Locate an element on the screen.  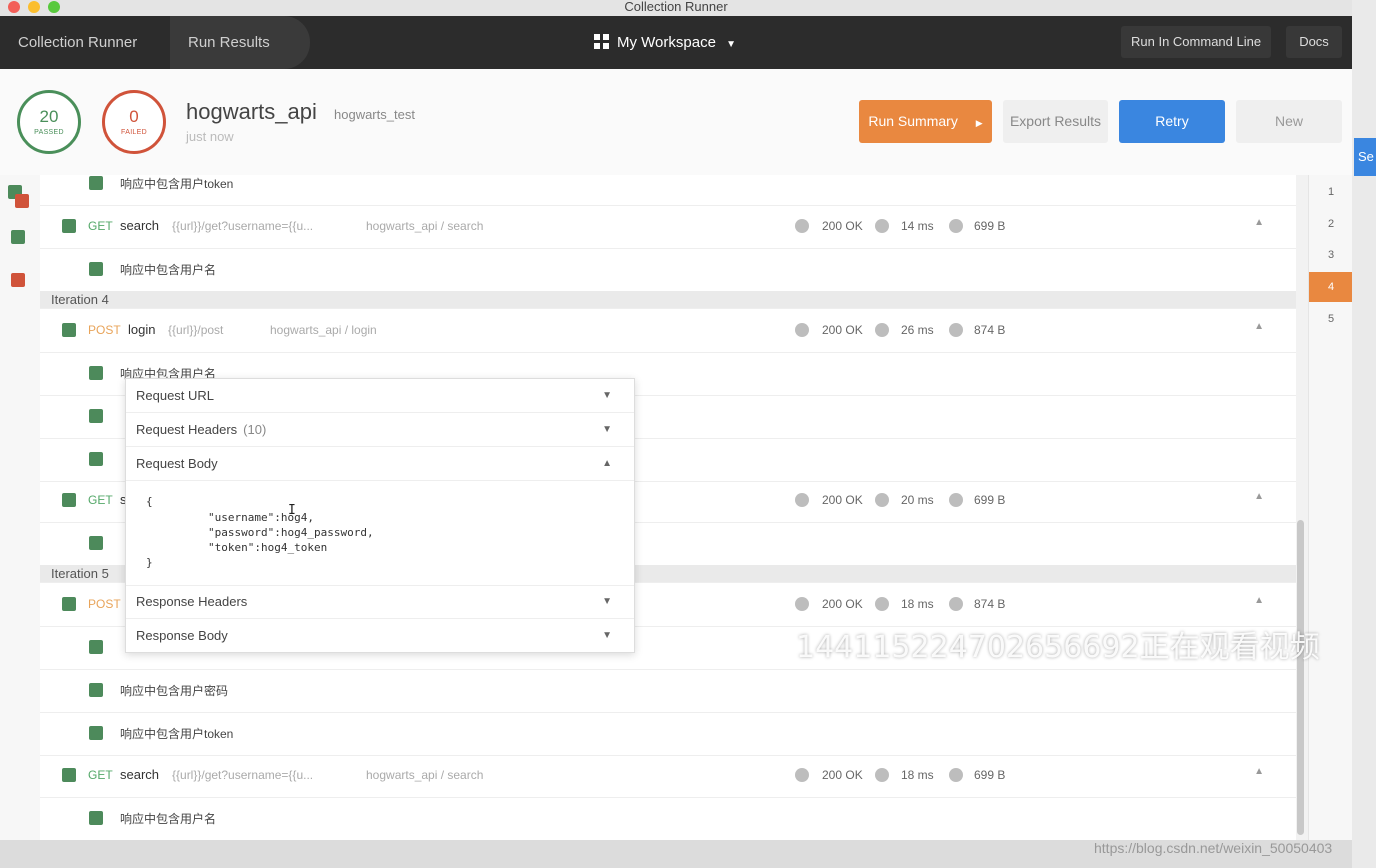
workspace-selector: My Workspace ▼ is located at coordinates (665, 42).